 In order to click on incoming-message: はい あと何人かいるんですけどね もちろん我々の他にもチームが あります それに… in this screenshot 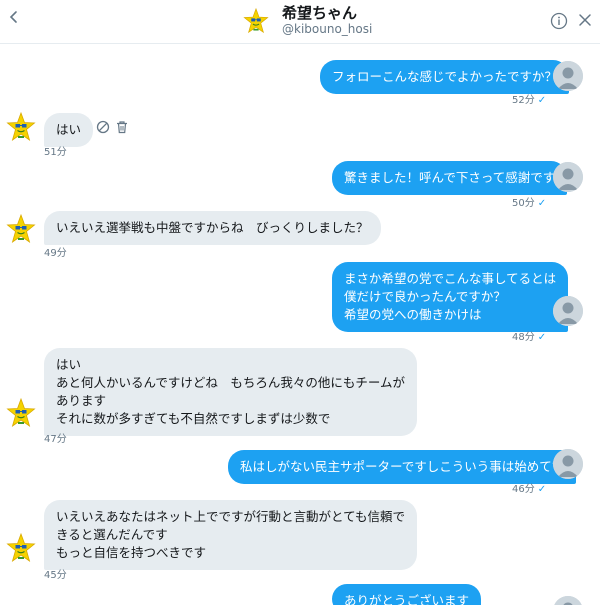, I will do `click(231, 392)`.